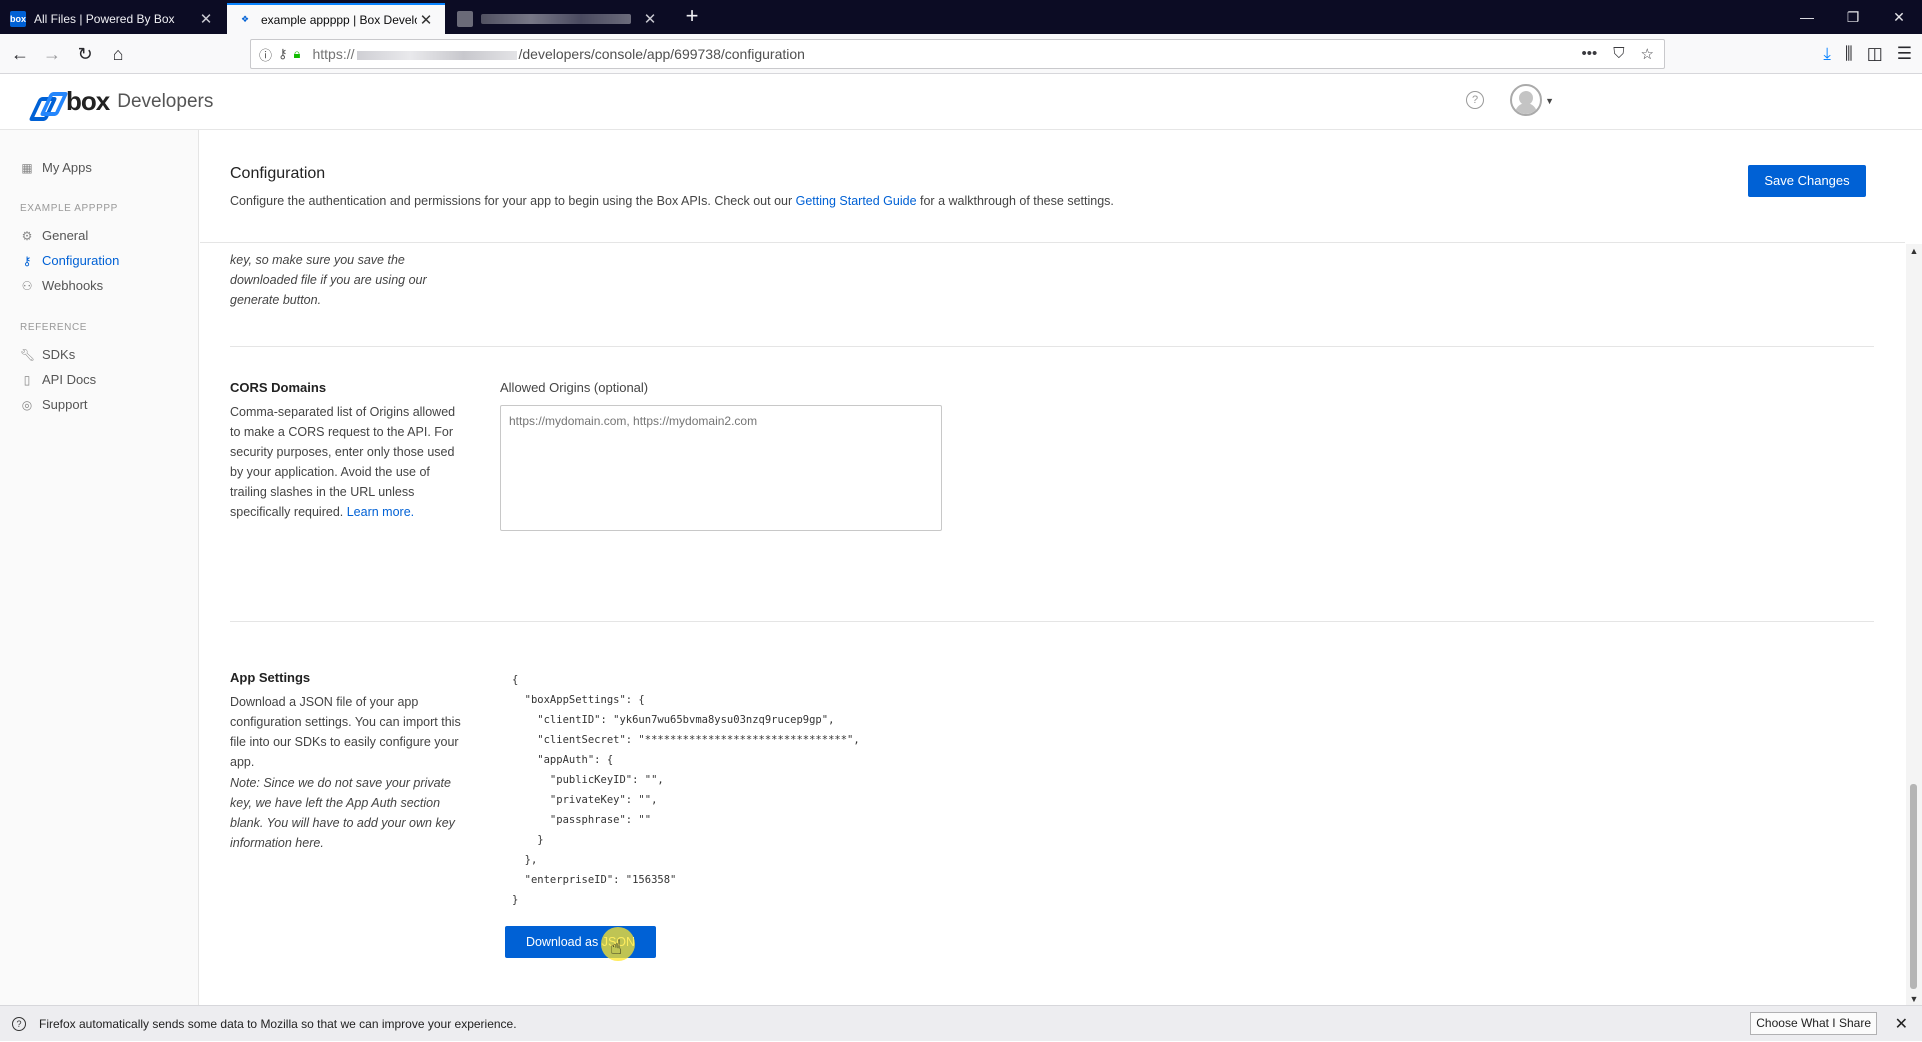 The height and width of the screenshot is (1042, 1922). I want to click on sidebar-item-api-docs: ▯ API Docs, so click(58, 379).